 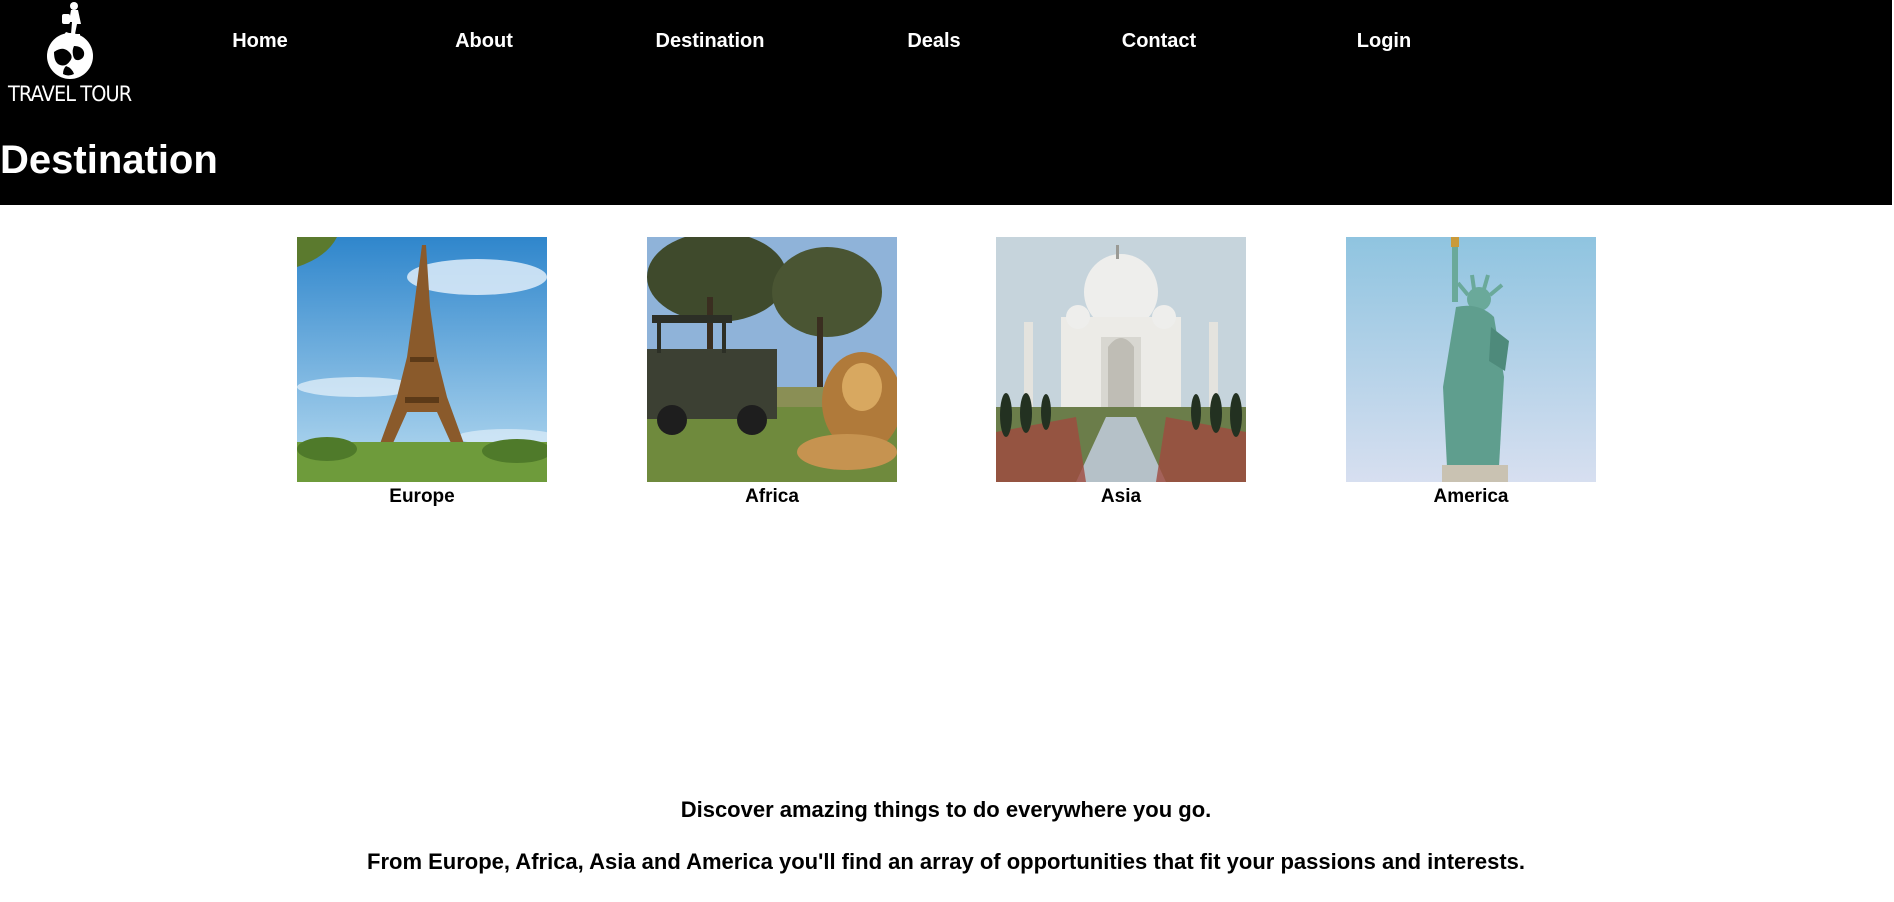 What do you see at coordinates (260, 41) in the screenshot?
I see `nav-home: Home` at bounding box center [260, 41].